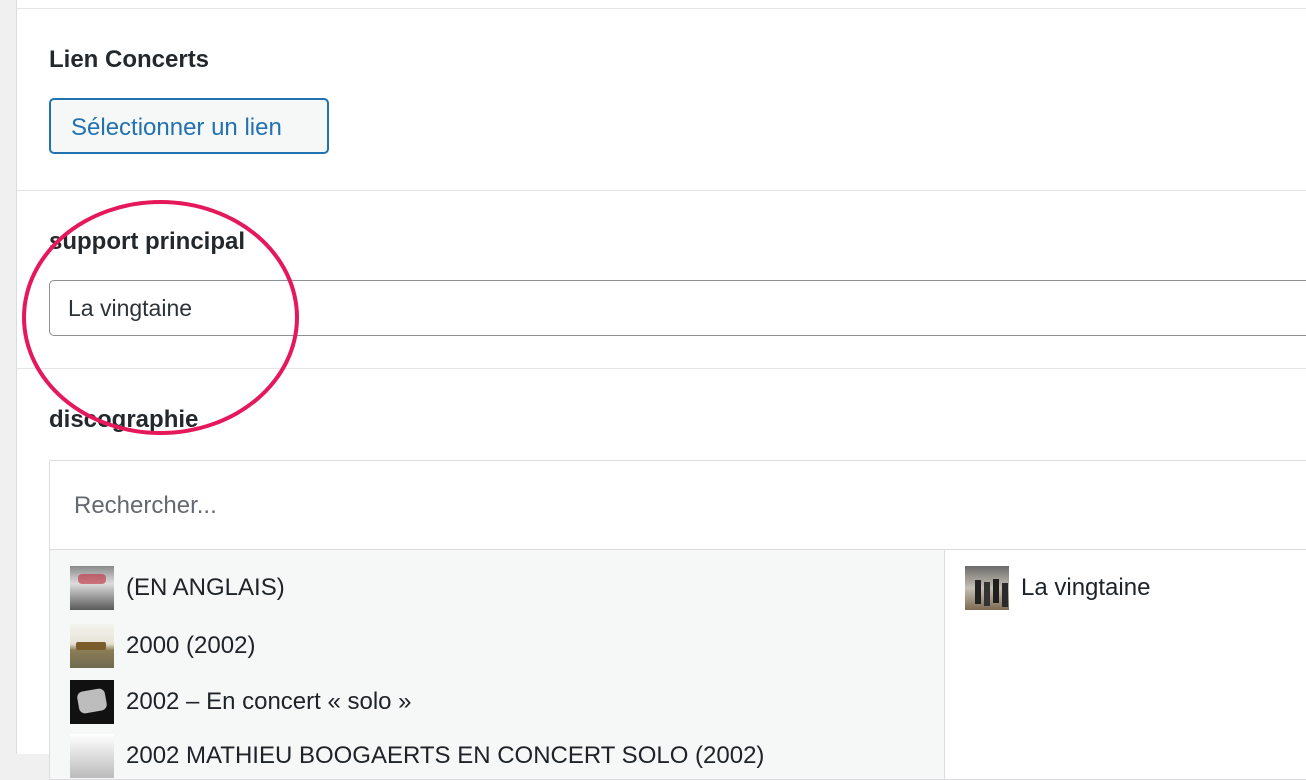 The width and height of the screenshot is (1306, 780). Describe the element at coordinates (1086, 587) in the screenshot. I see `selected-label: La vingtaine` at that location.